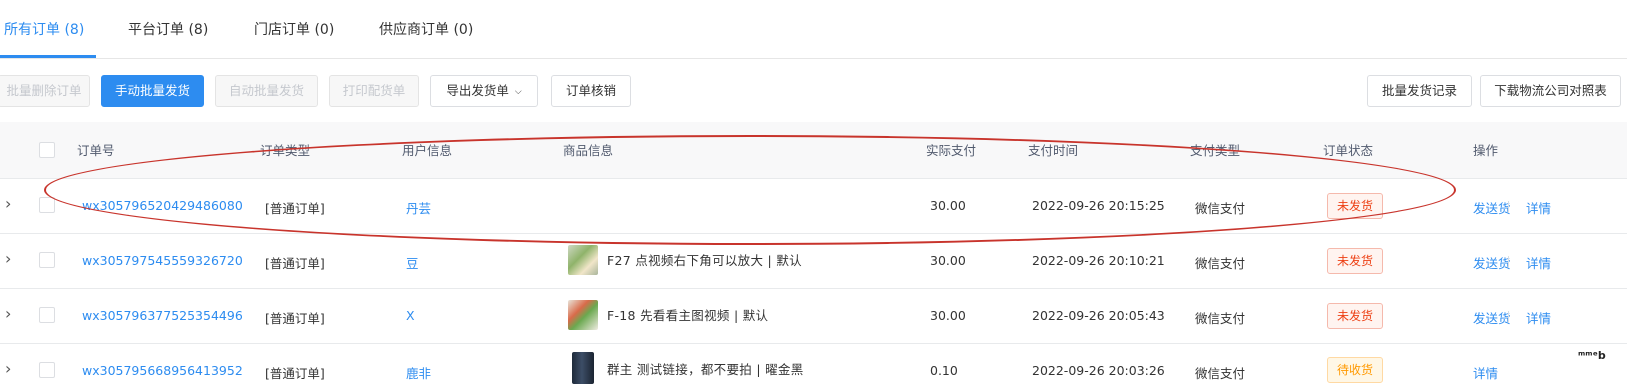 The width and height of the screenshot is (1627, 391). What do you see at coordinates (1592, 355) in the screenshot?
I see `watermark-logo: ᵐᵐᵉb` at bounding box center [1592, 355].